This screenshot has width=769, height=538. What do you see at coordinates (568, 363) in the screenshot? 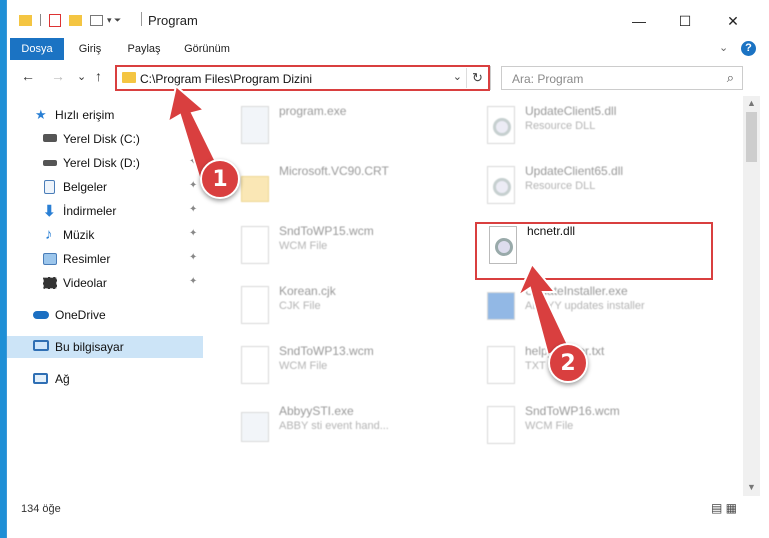
I see `step-2-badge: 2` at bounding box center [568, 363].